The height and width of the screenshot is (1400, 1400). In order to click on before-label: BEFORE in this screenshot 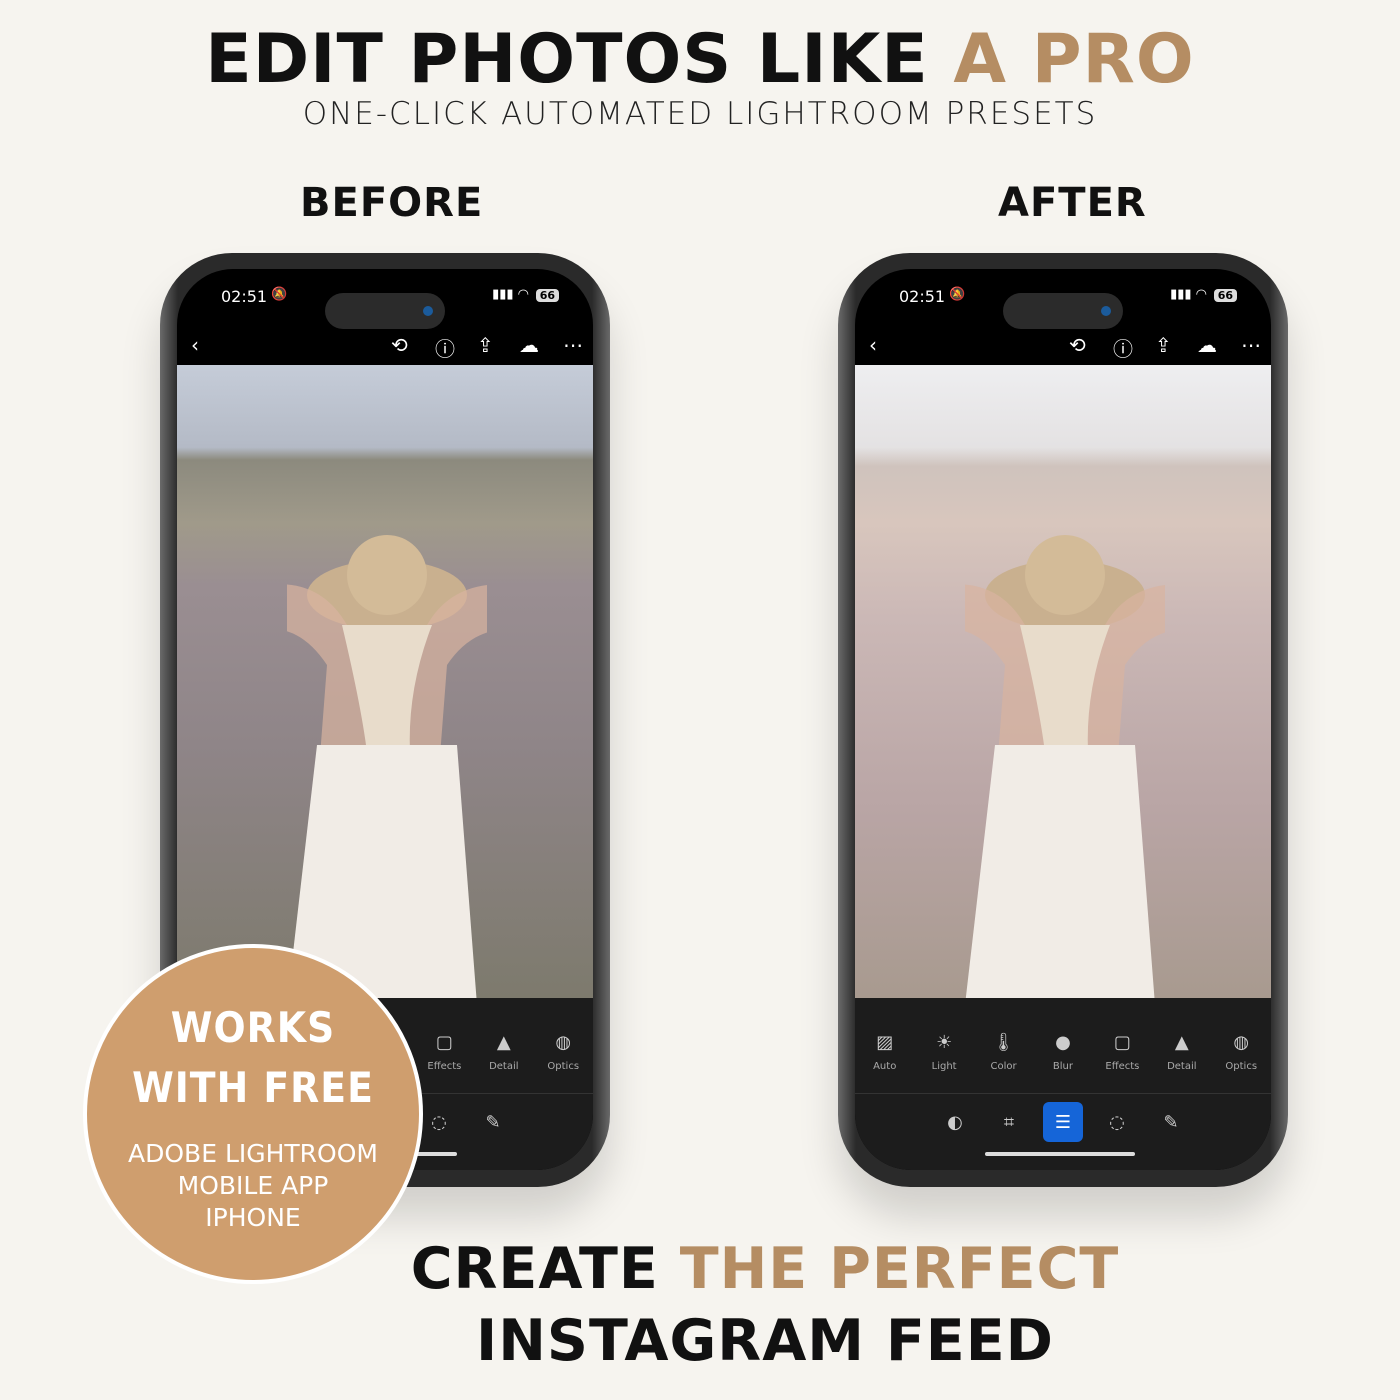, I will do `click(392, 203)`.